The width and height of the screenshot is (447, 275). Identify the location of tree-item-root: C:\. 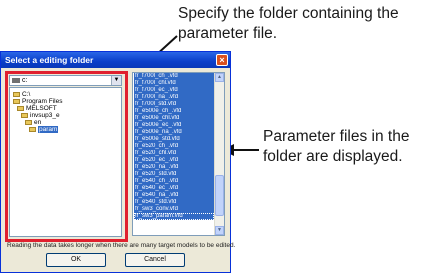
(21, 94).